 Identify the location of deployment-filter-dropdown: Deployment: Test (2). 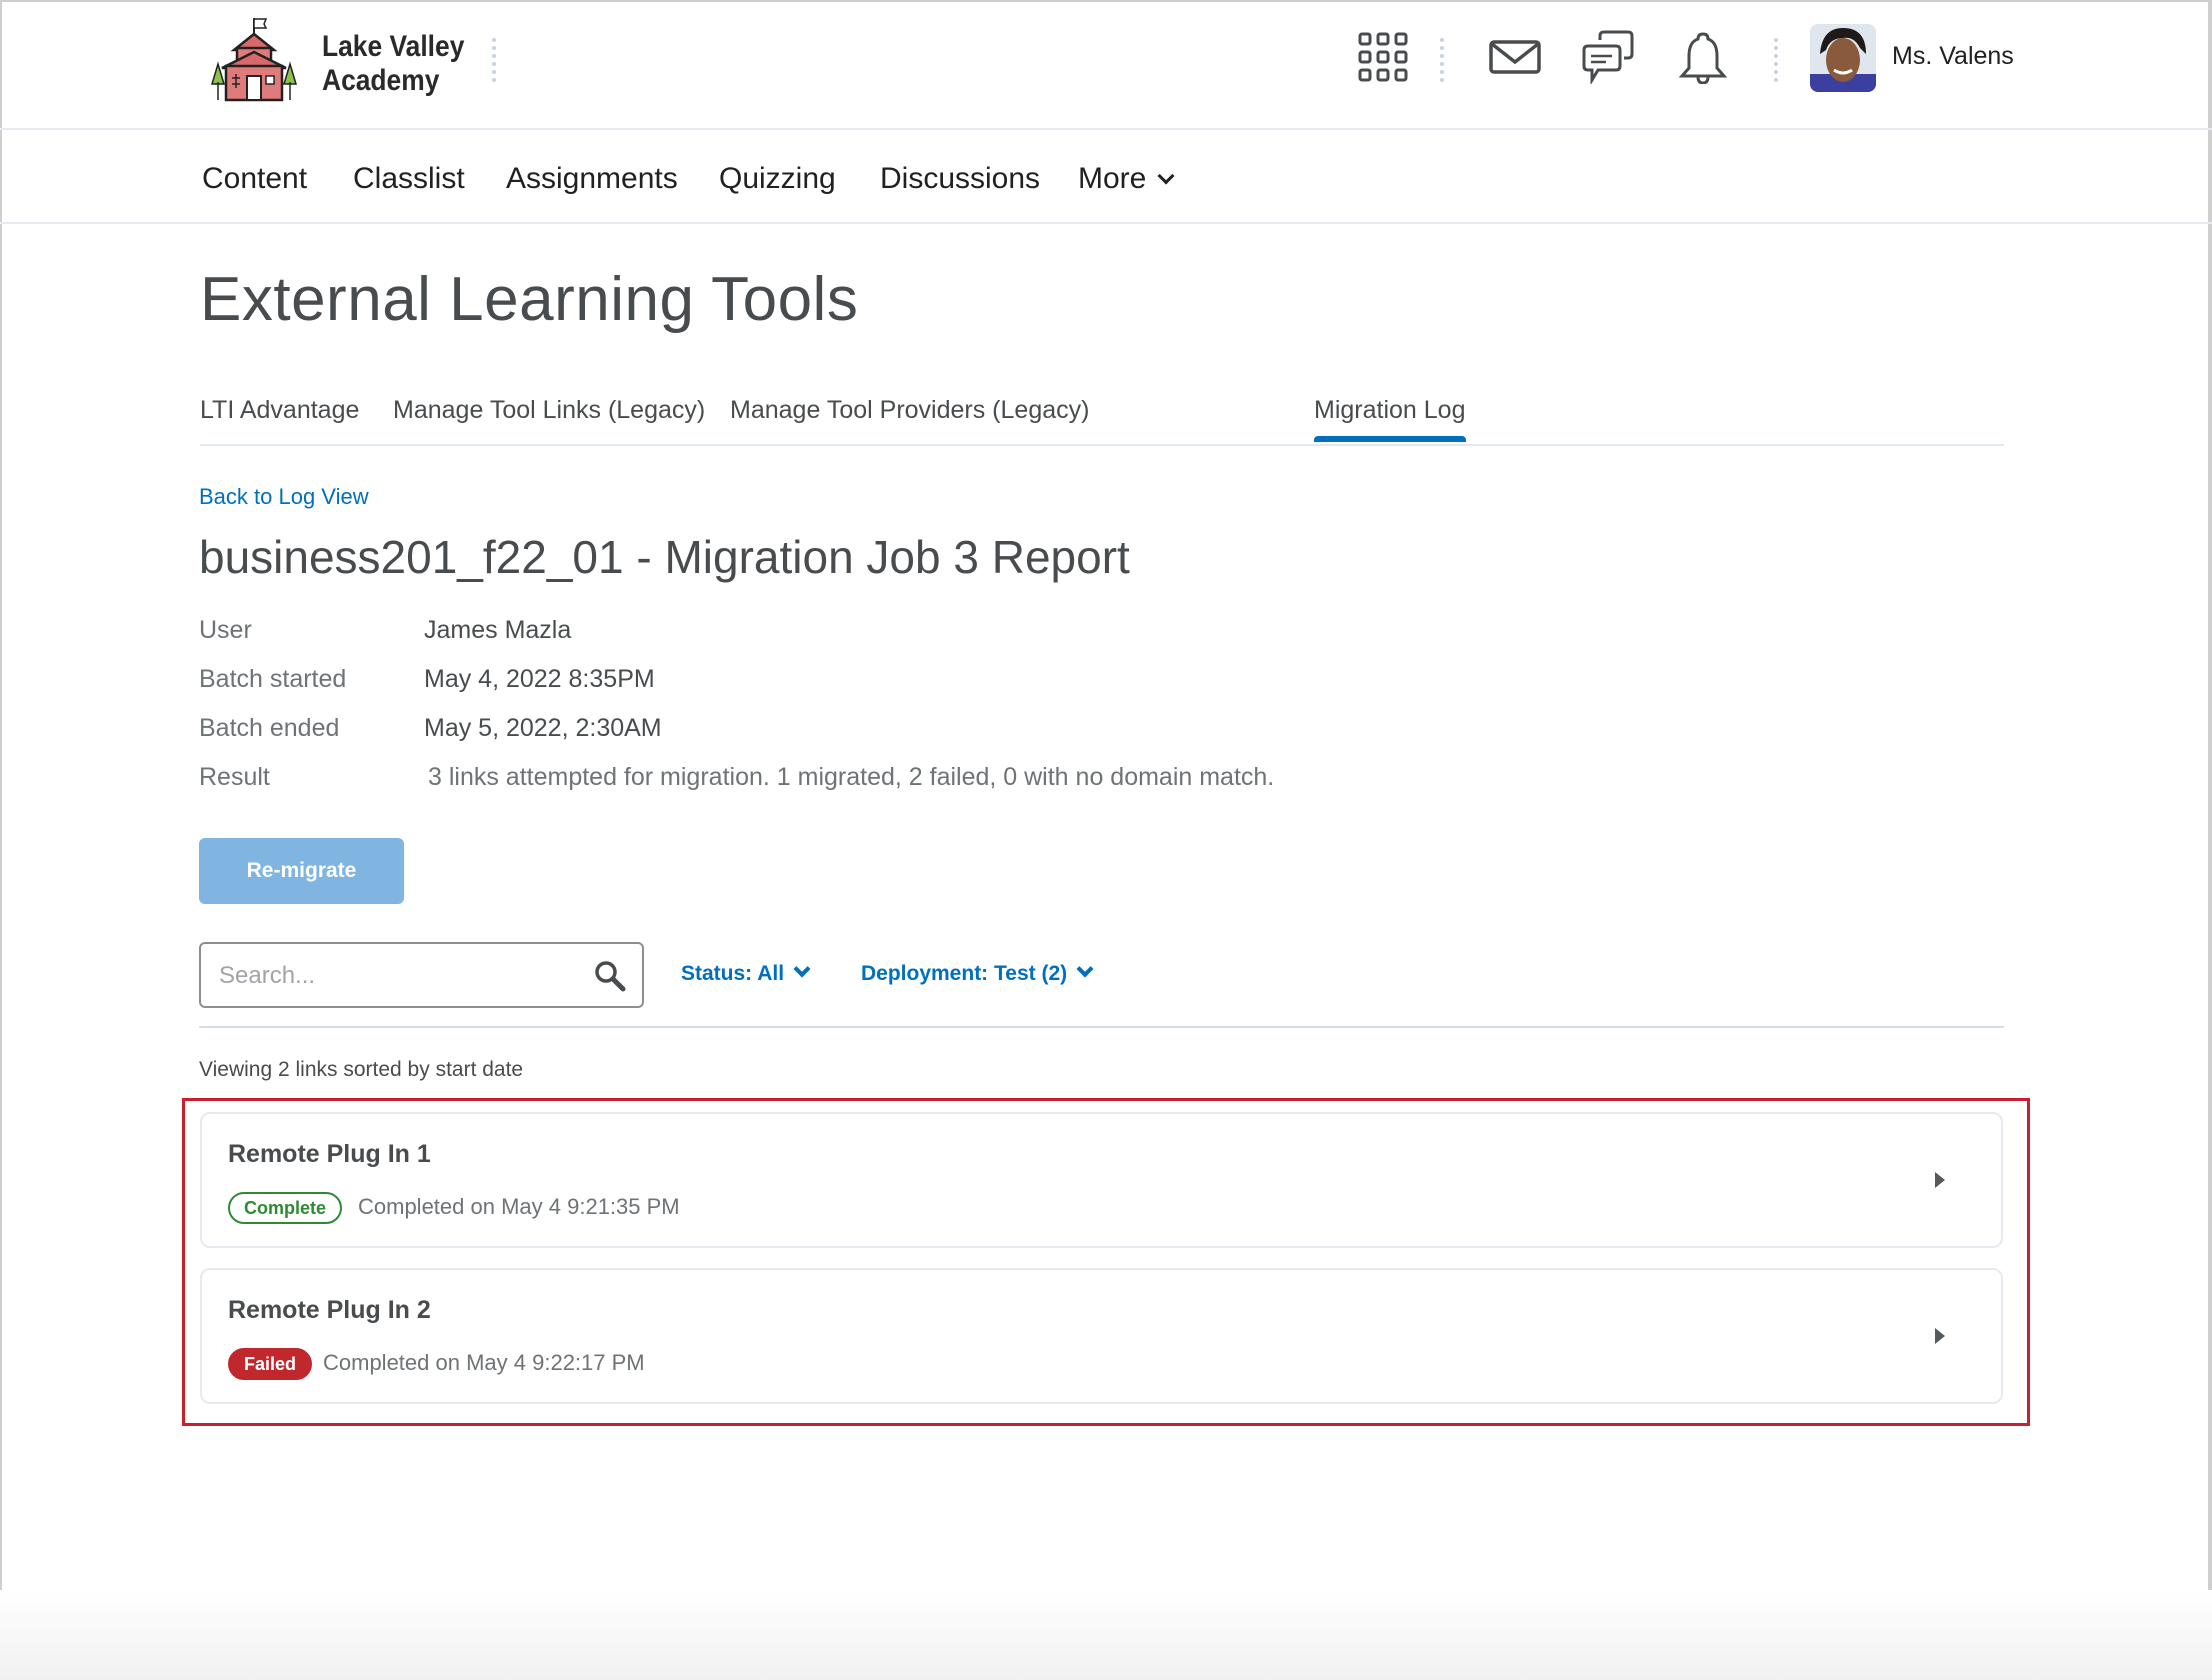
(977, 973).